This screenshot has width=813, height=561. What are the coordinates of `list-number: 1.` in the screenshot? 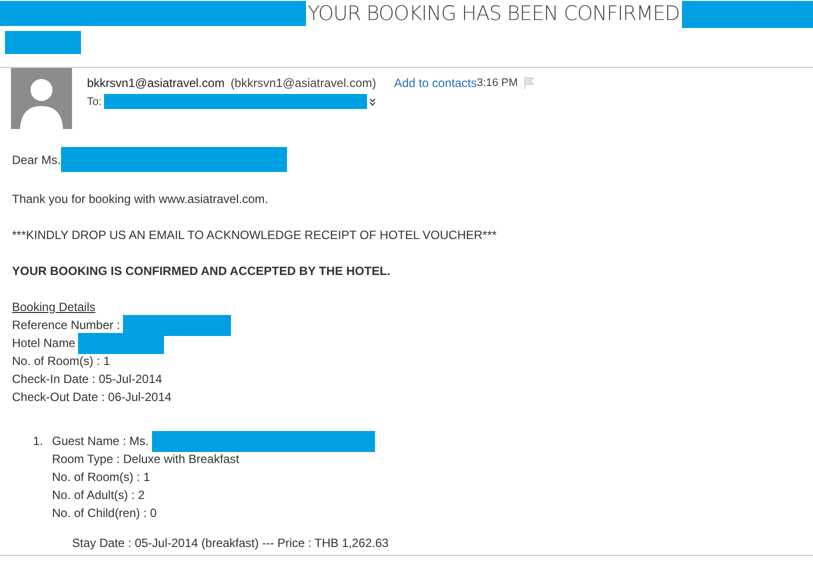 It's located at (38, 441).